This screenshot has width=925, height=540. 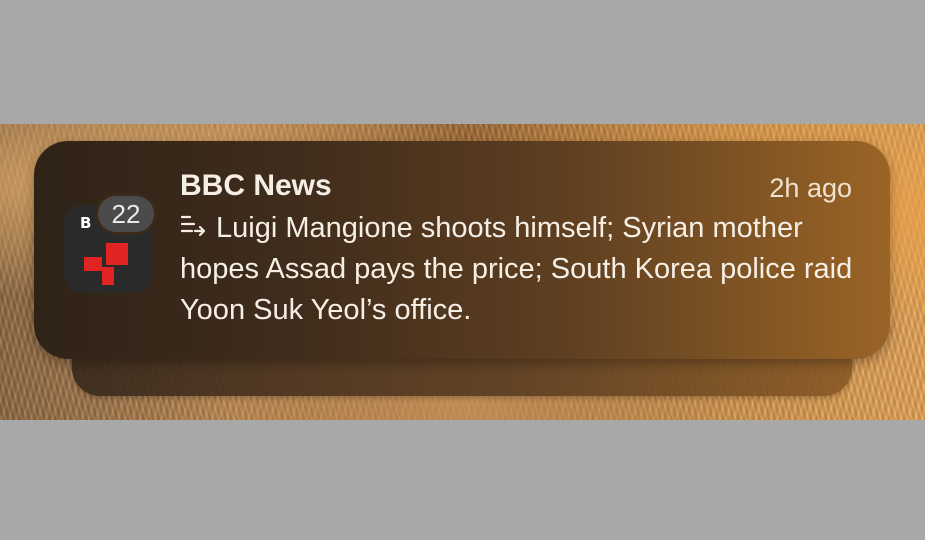 What do you see at coordinates (126, 214) in the screenshot?
I see `notification-count-badge: 22` at bounding box center [126, 214].